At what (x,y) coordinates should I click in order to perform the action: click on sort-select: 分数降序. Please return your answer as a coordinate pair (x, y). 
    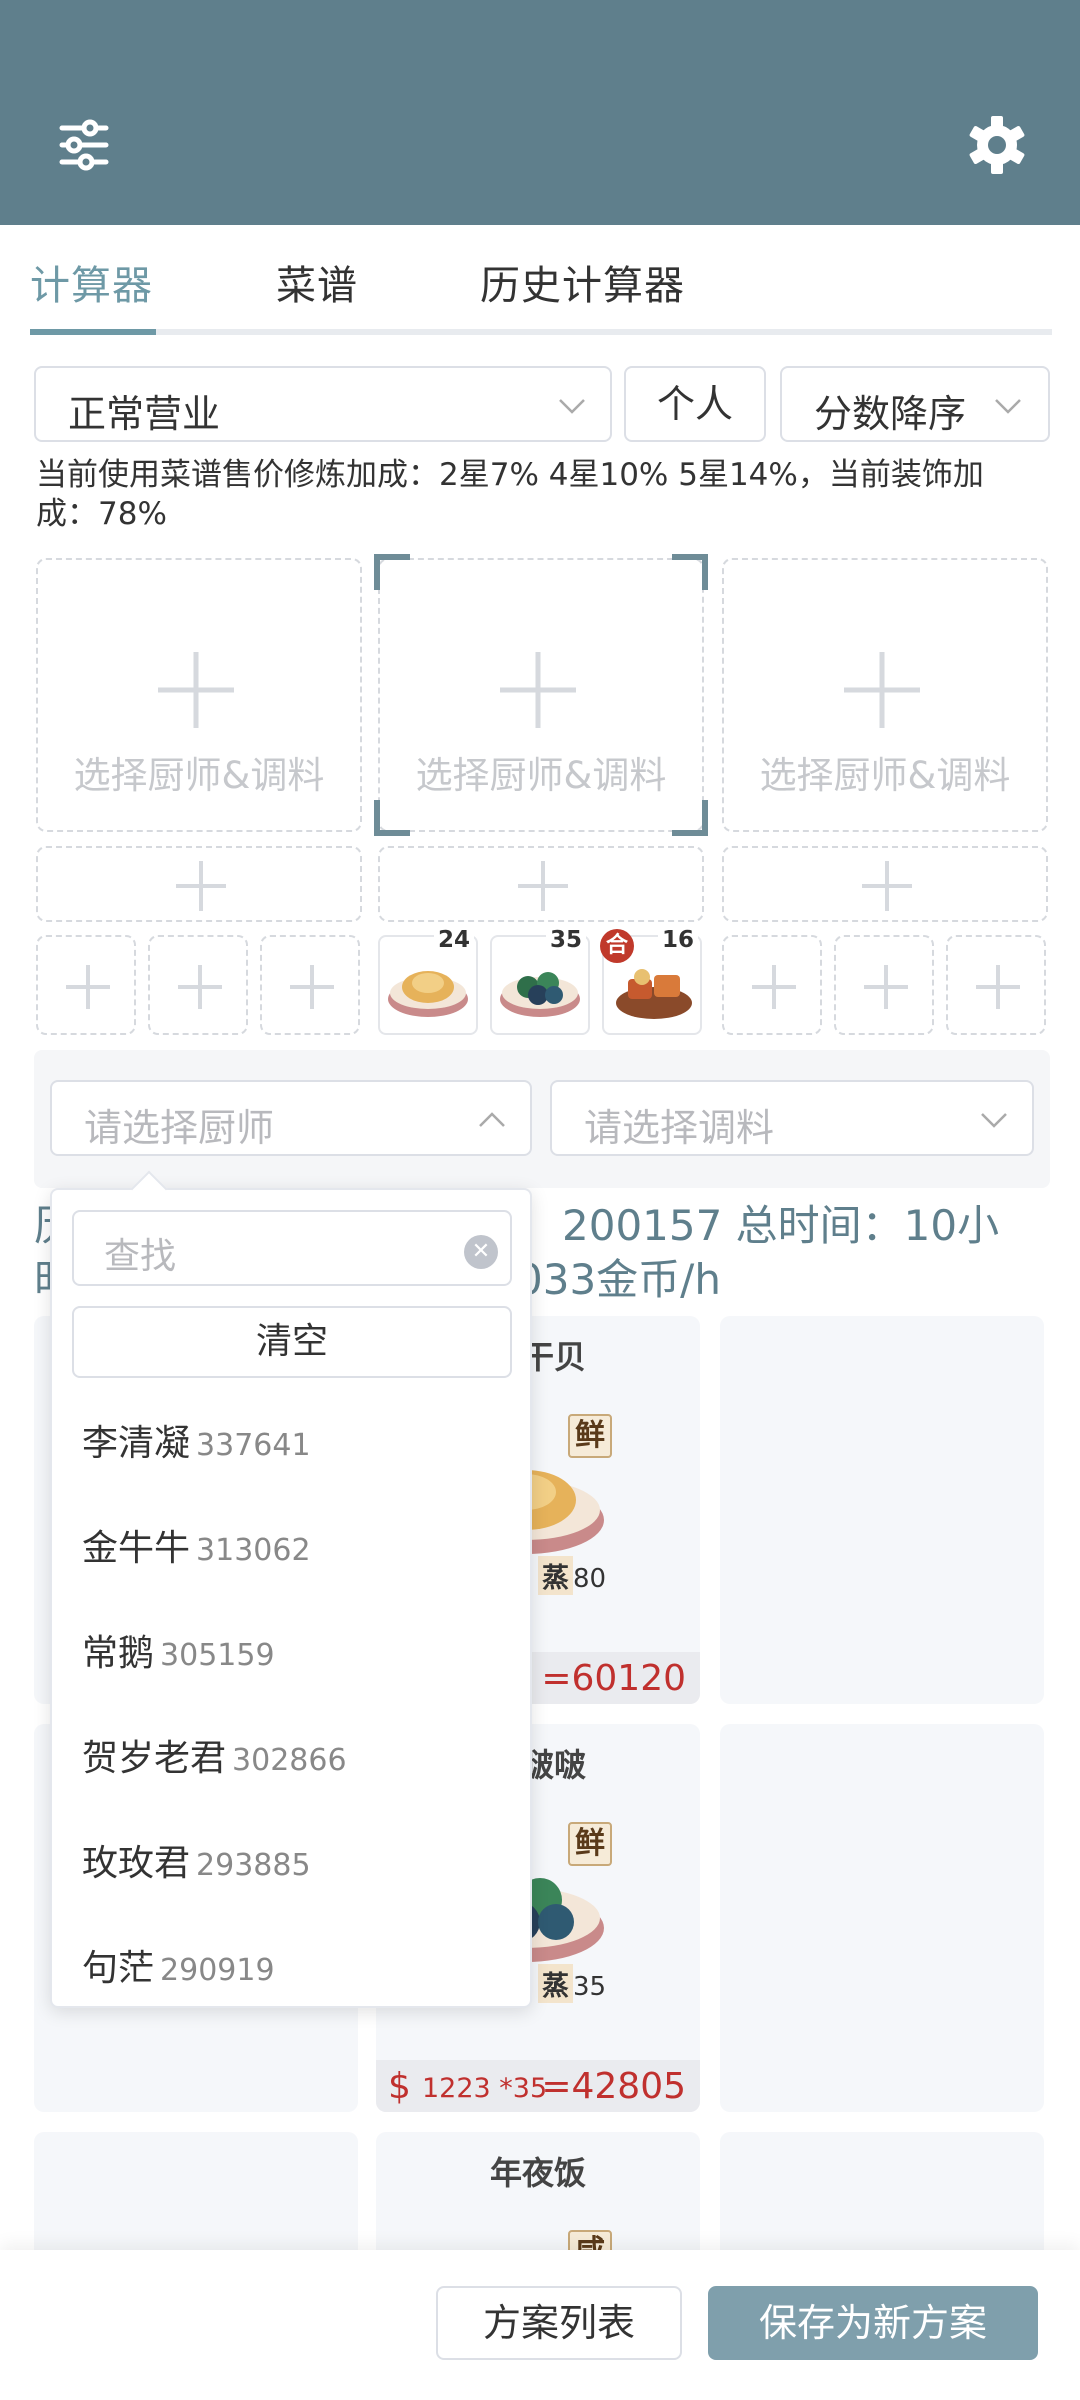
    Looking at the image, I should click on (915, 404).